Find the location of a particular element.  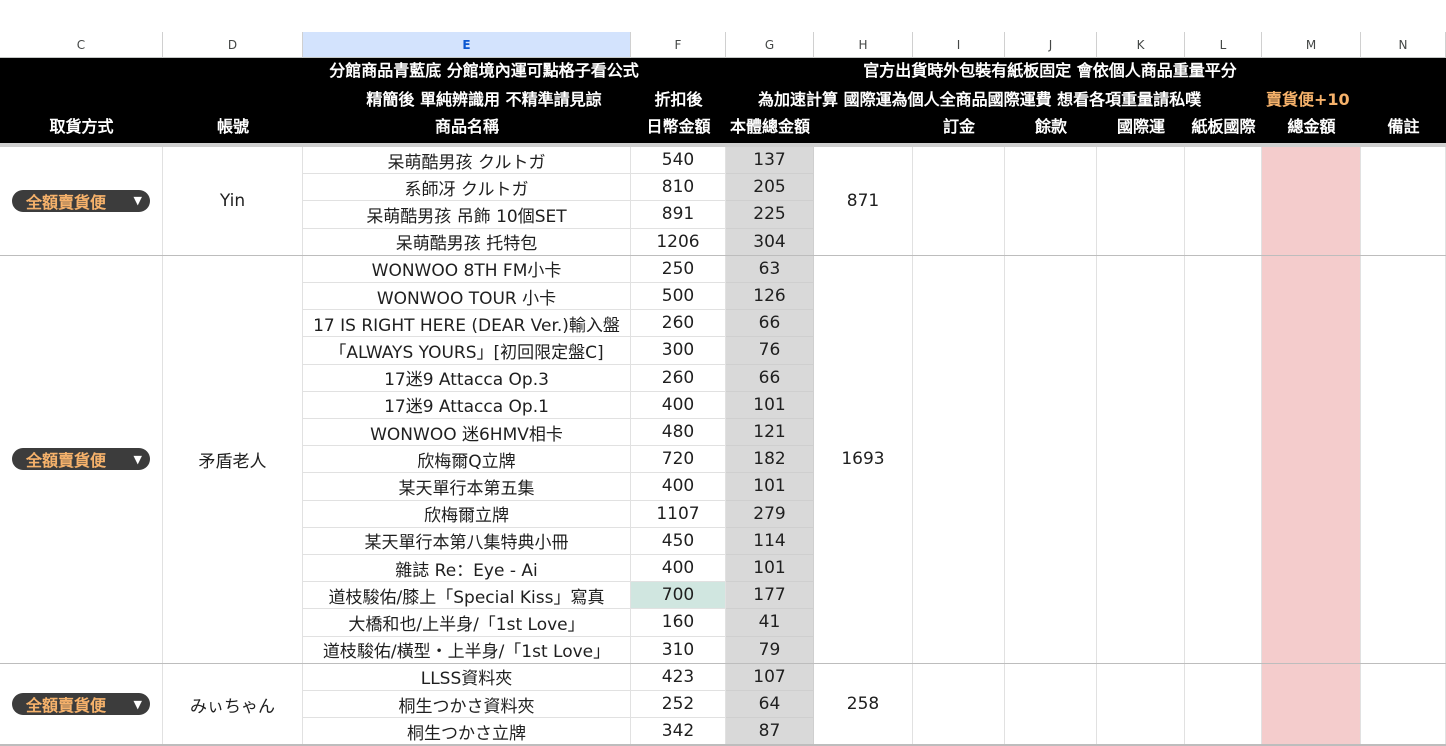

body-total-cell: 258 is located at coordinates (863, 704).